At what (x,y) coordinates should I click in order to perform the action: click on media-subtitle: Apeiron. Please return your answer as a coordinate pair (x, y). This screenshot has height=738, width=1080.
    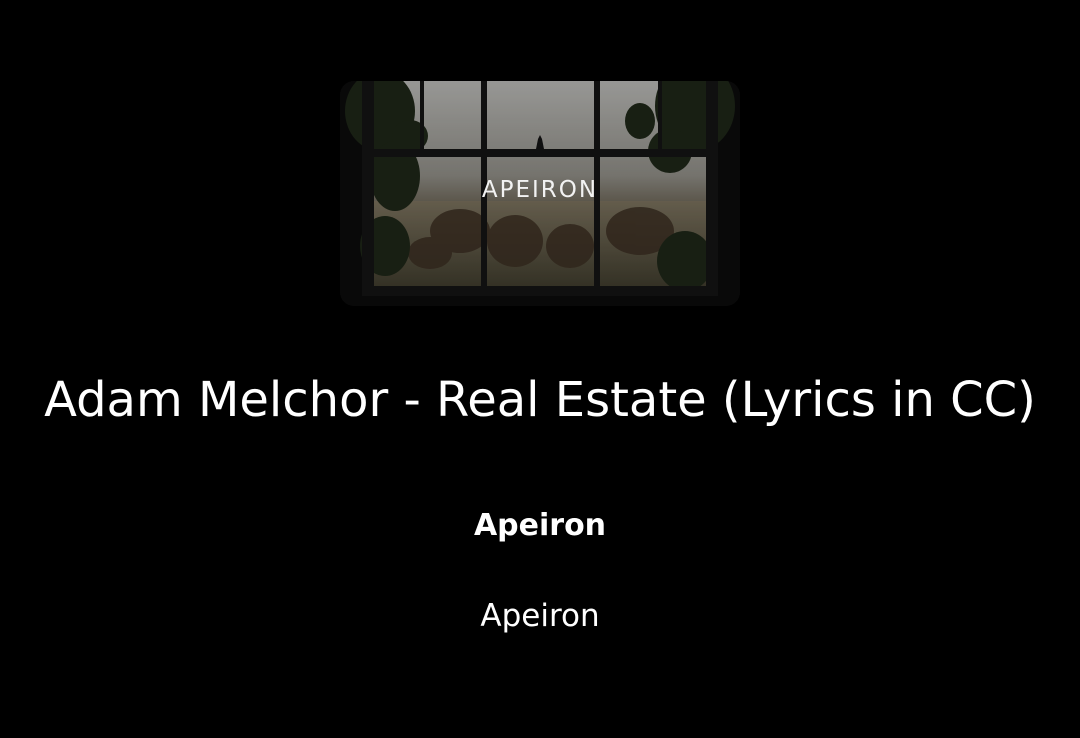
    Looking at the image, I should click on (540, 616).